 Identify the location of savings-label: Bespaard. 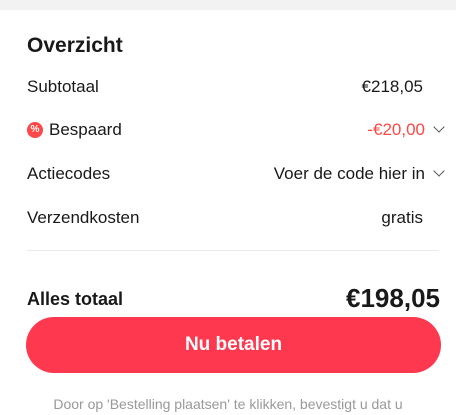
(85, 129).